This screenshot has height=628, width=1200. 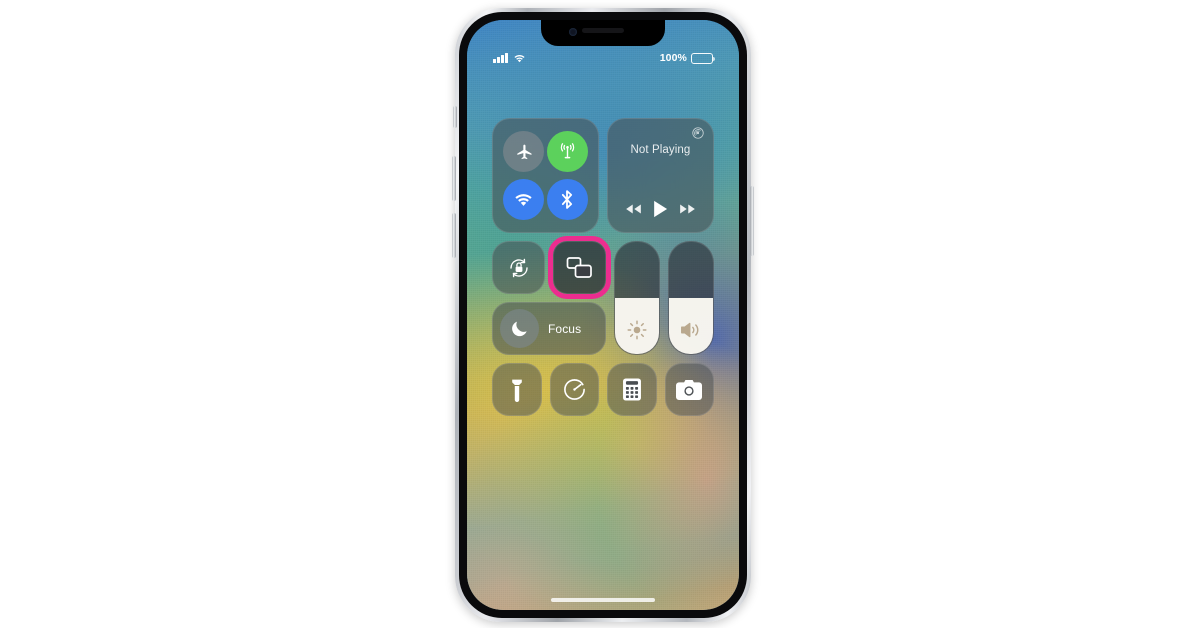 I want to click on cellular-data-toggle, so click(x=567, y=152).